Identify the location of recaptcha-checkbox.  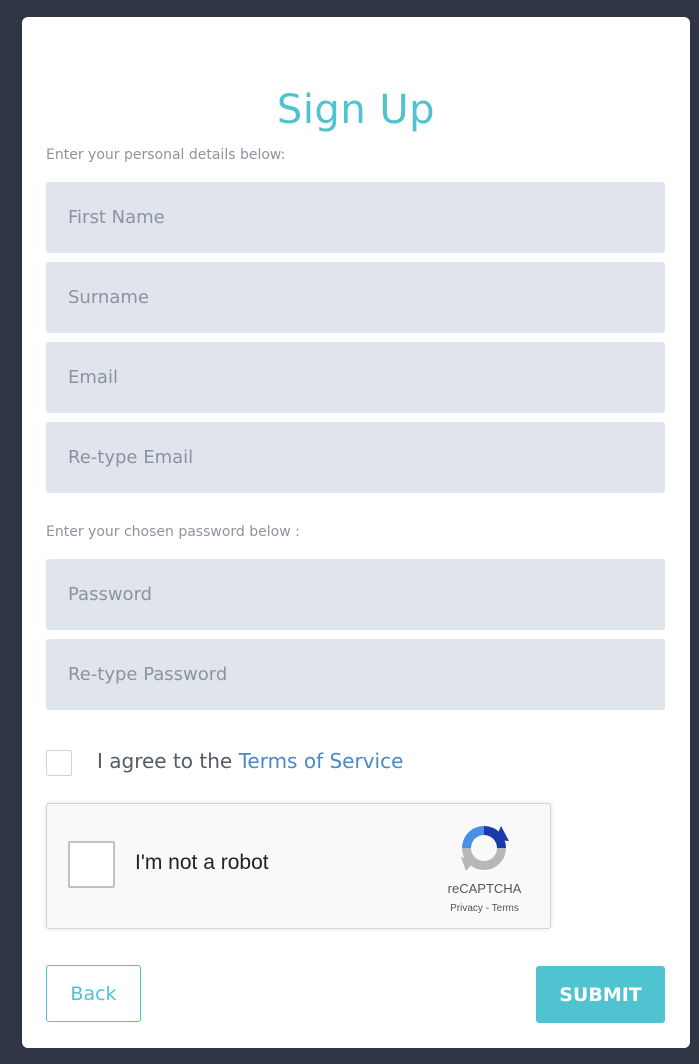
(91, 864).